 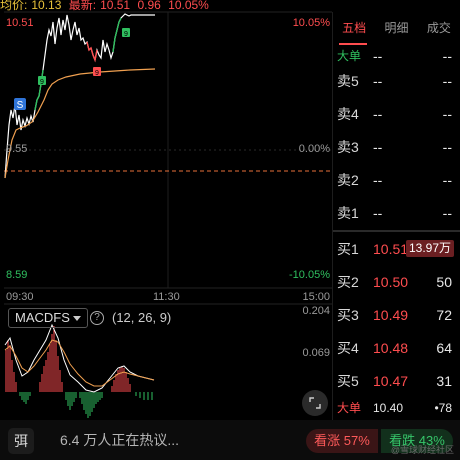 What do you see at coordinates (17, 275) in the screenshot?
I see `price-low-label: 8.59` at bounding box center [17, 275].